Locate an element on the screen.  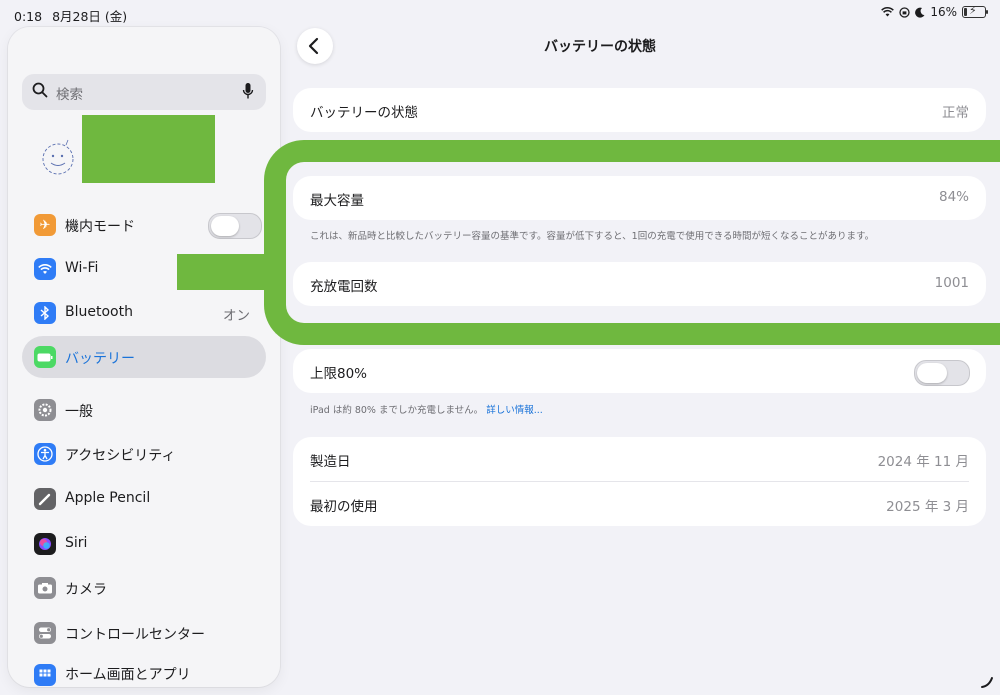
charge-limit-card: 上限80% is located at coordinates (639, 371).